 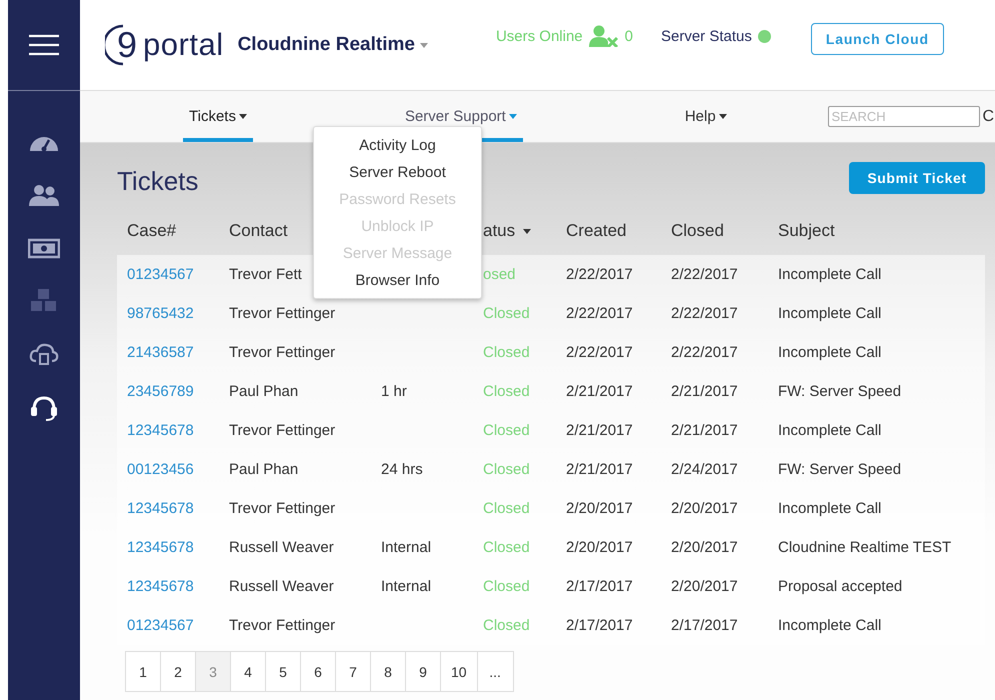 I want to click on table-cell-text: osed, so click(x=500, y=274).